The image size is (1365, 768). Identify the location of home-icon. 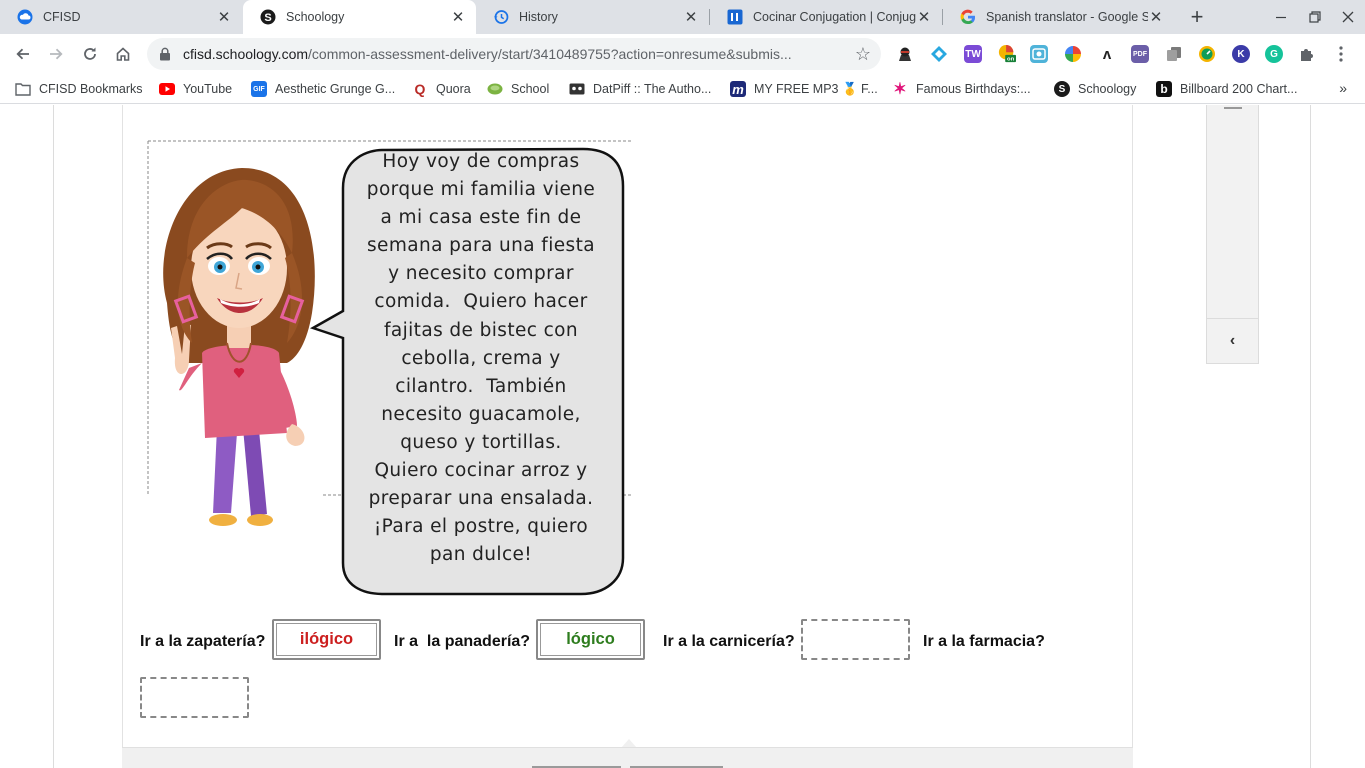
(123, 54).